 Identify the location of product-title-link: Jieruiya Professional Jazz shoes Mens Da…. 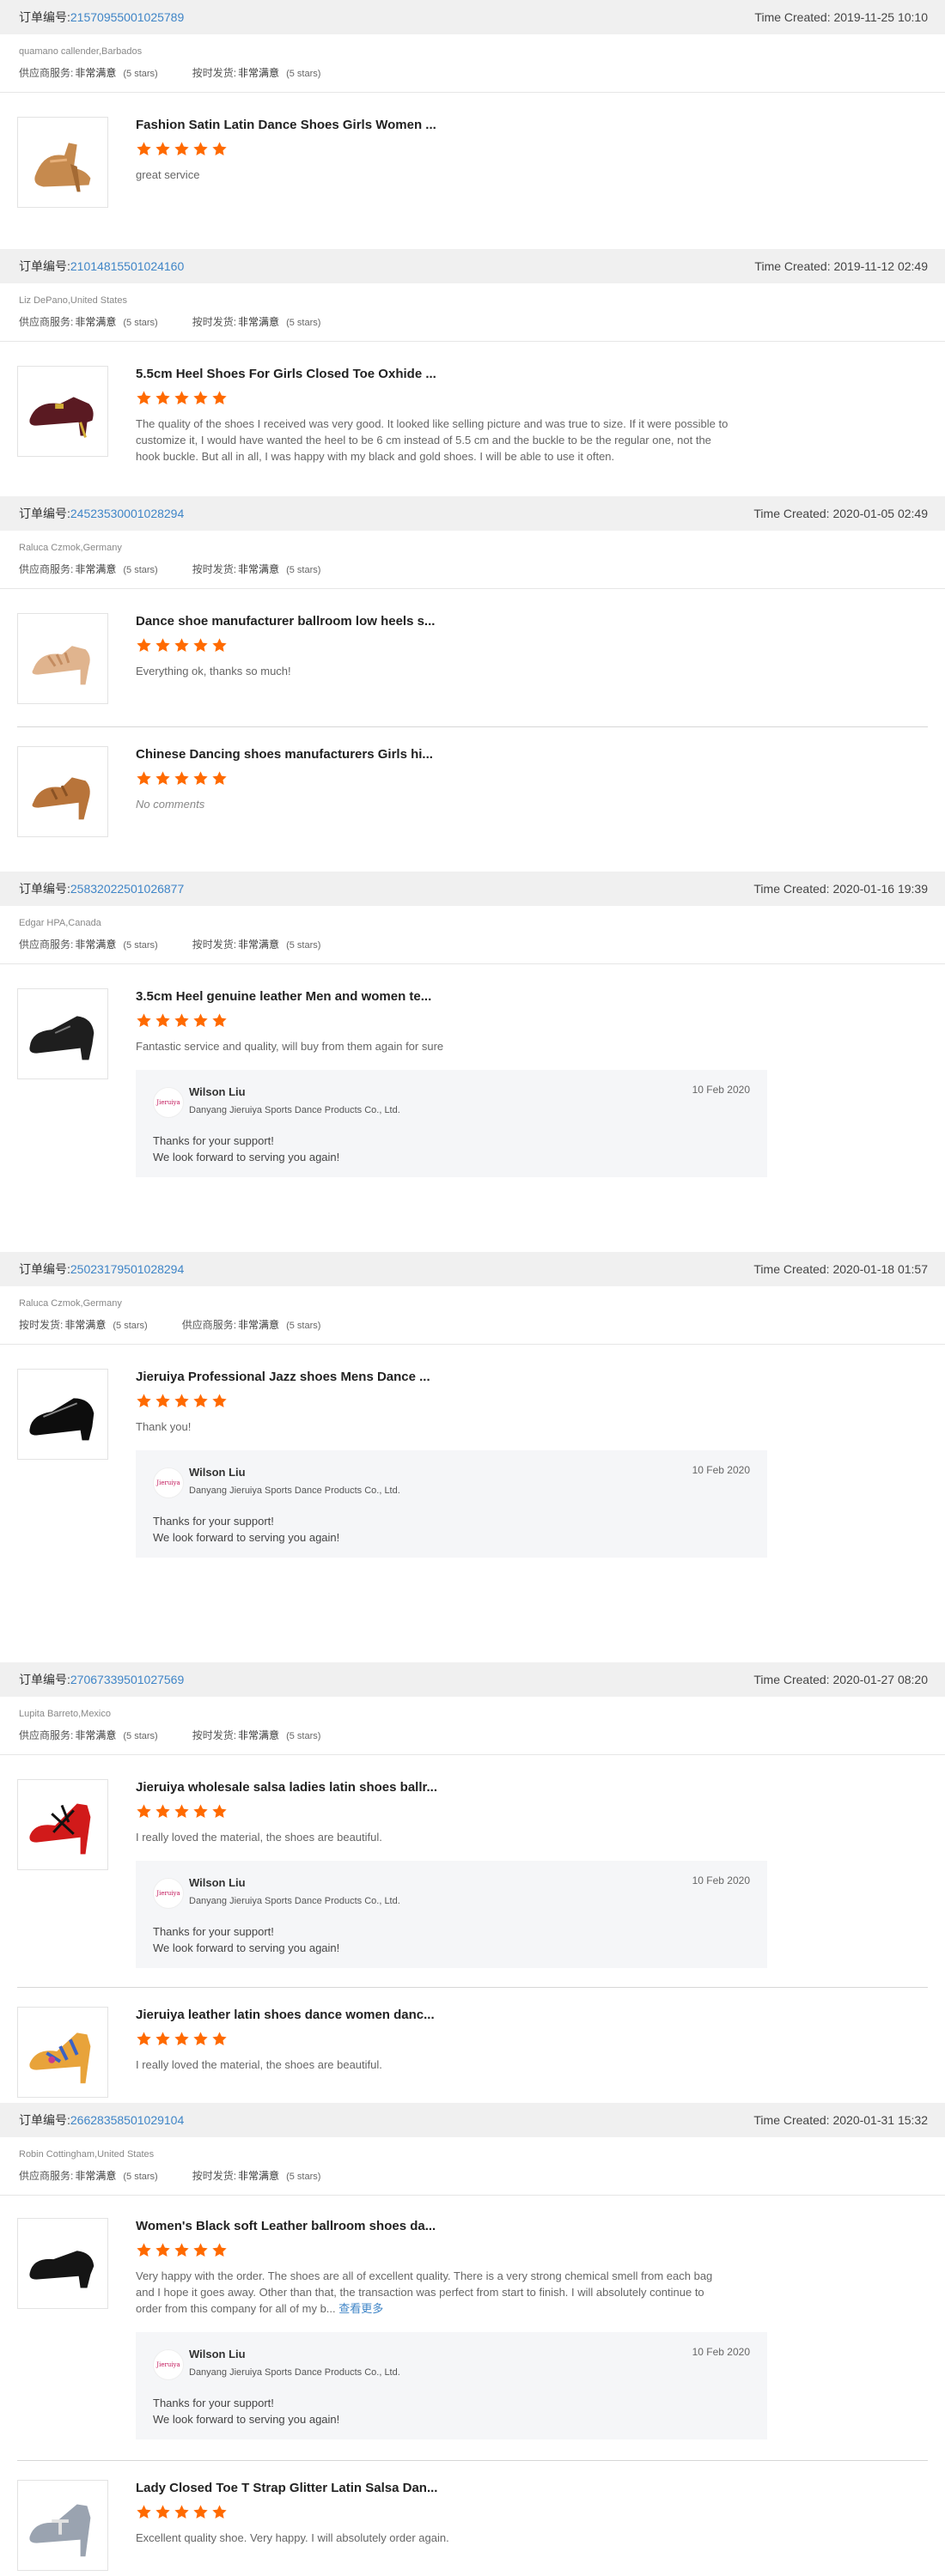
(532, 1378).